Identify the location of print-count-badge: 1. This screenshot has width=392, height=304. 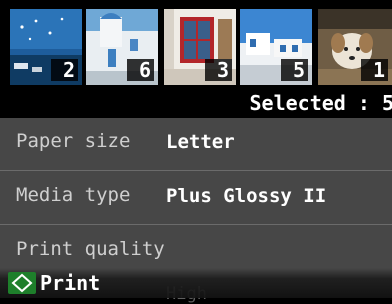
(374, 70).